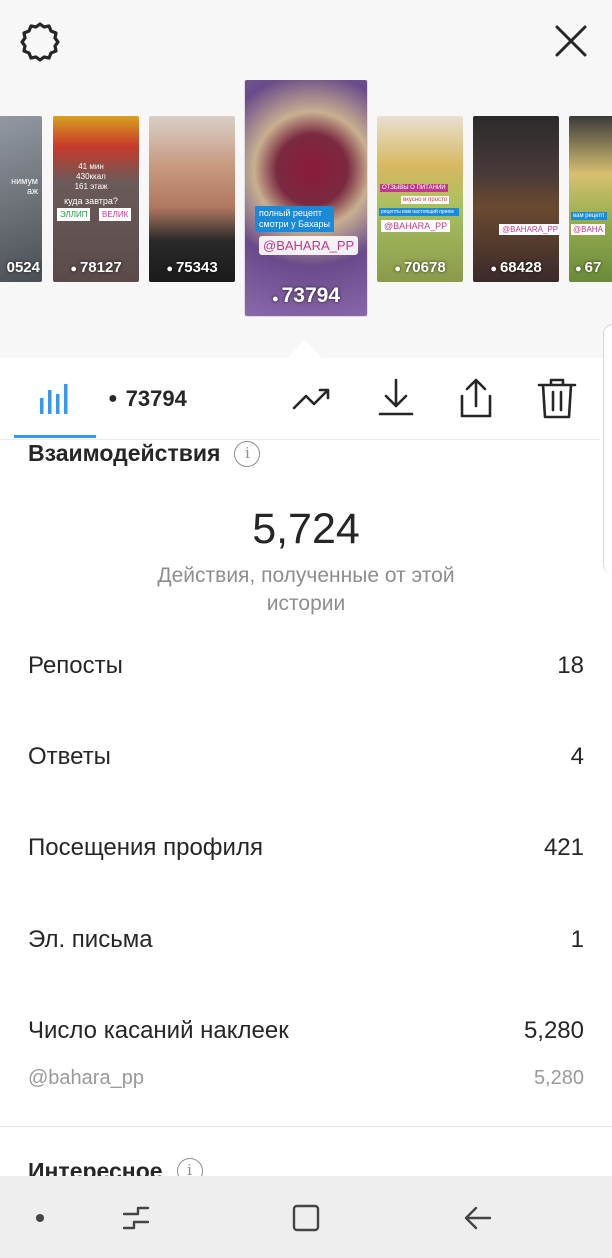 The width and height of the screenshot is (612, 1258). Describe the element at coordinates (571, 41) in the screenshot. I see `close-icon` at that location.